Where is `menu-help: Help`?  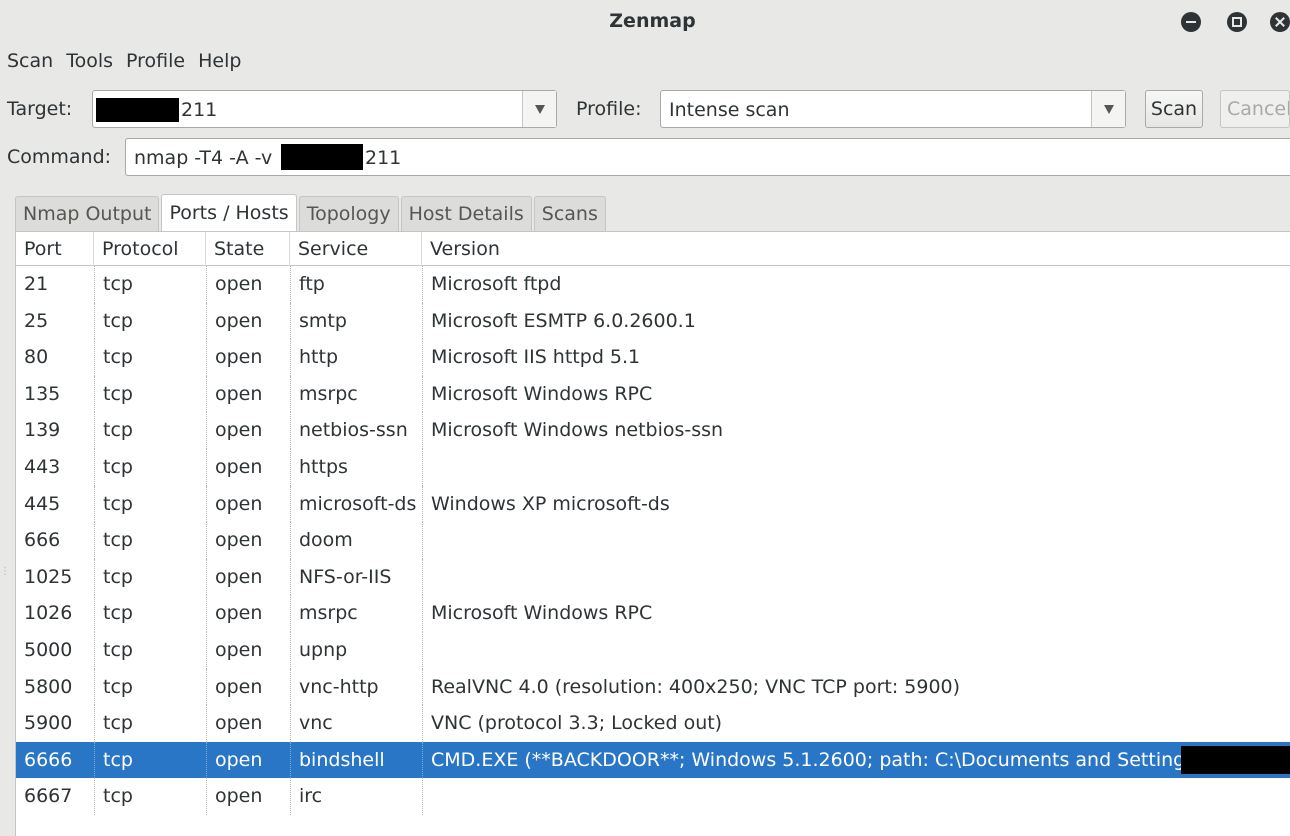
menu-help: Help is located at coordinates (219, 62).